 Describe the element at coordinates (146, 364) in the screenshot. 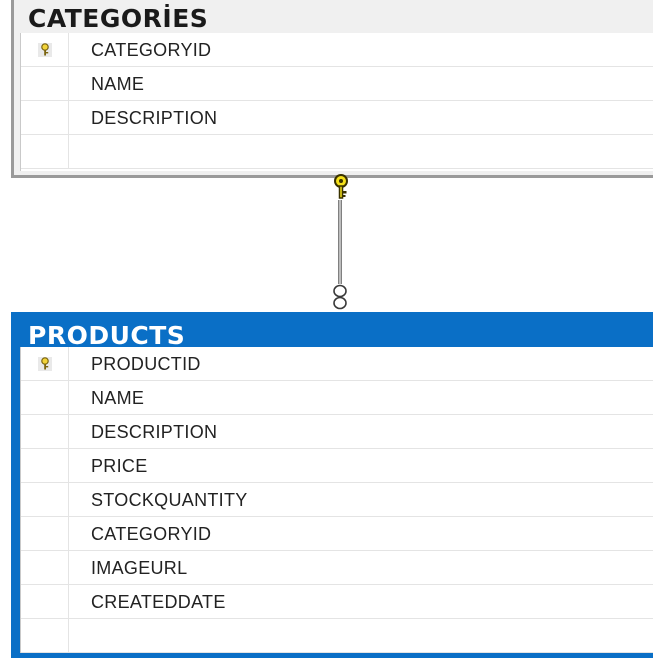

I see `column-name: PRODUCTID` at that location.